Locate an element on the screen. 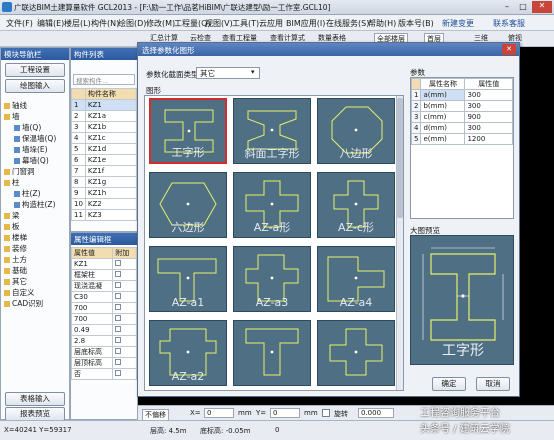 Image resolution: width=554 pixels, height=440 pixels. tree-item: 门窗洞 is located at coordinates (36, 171).